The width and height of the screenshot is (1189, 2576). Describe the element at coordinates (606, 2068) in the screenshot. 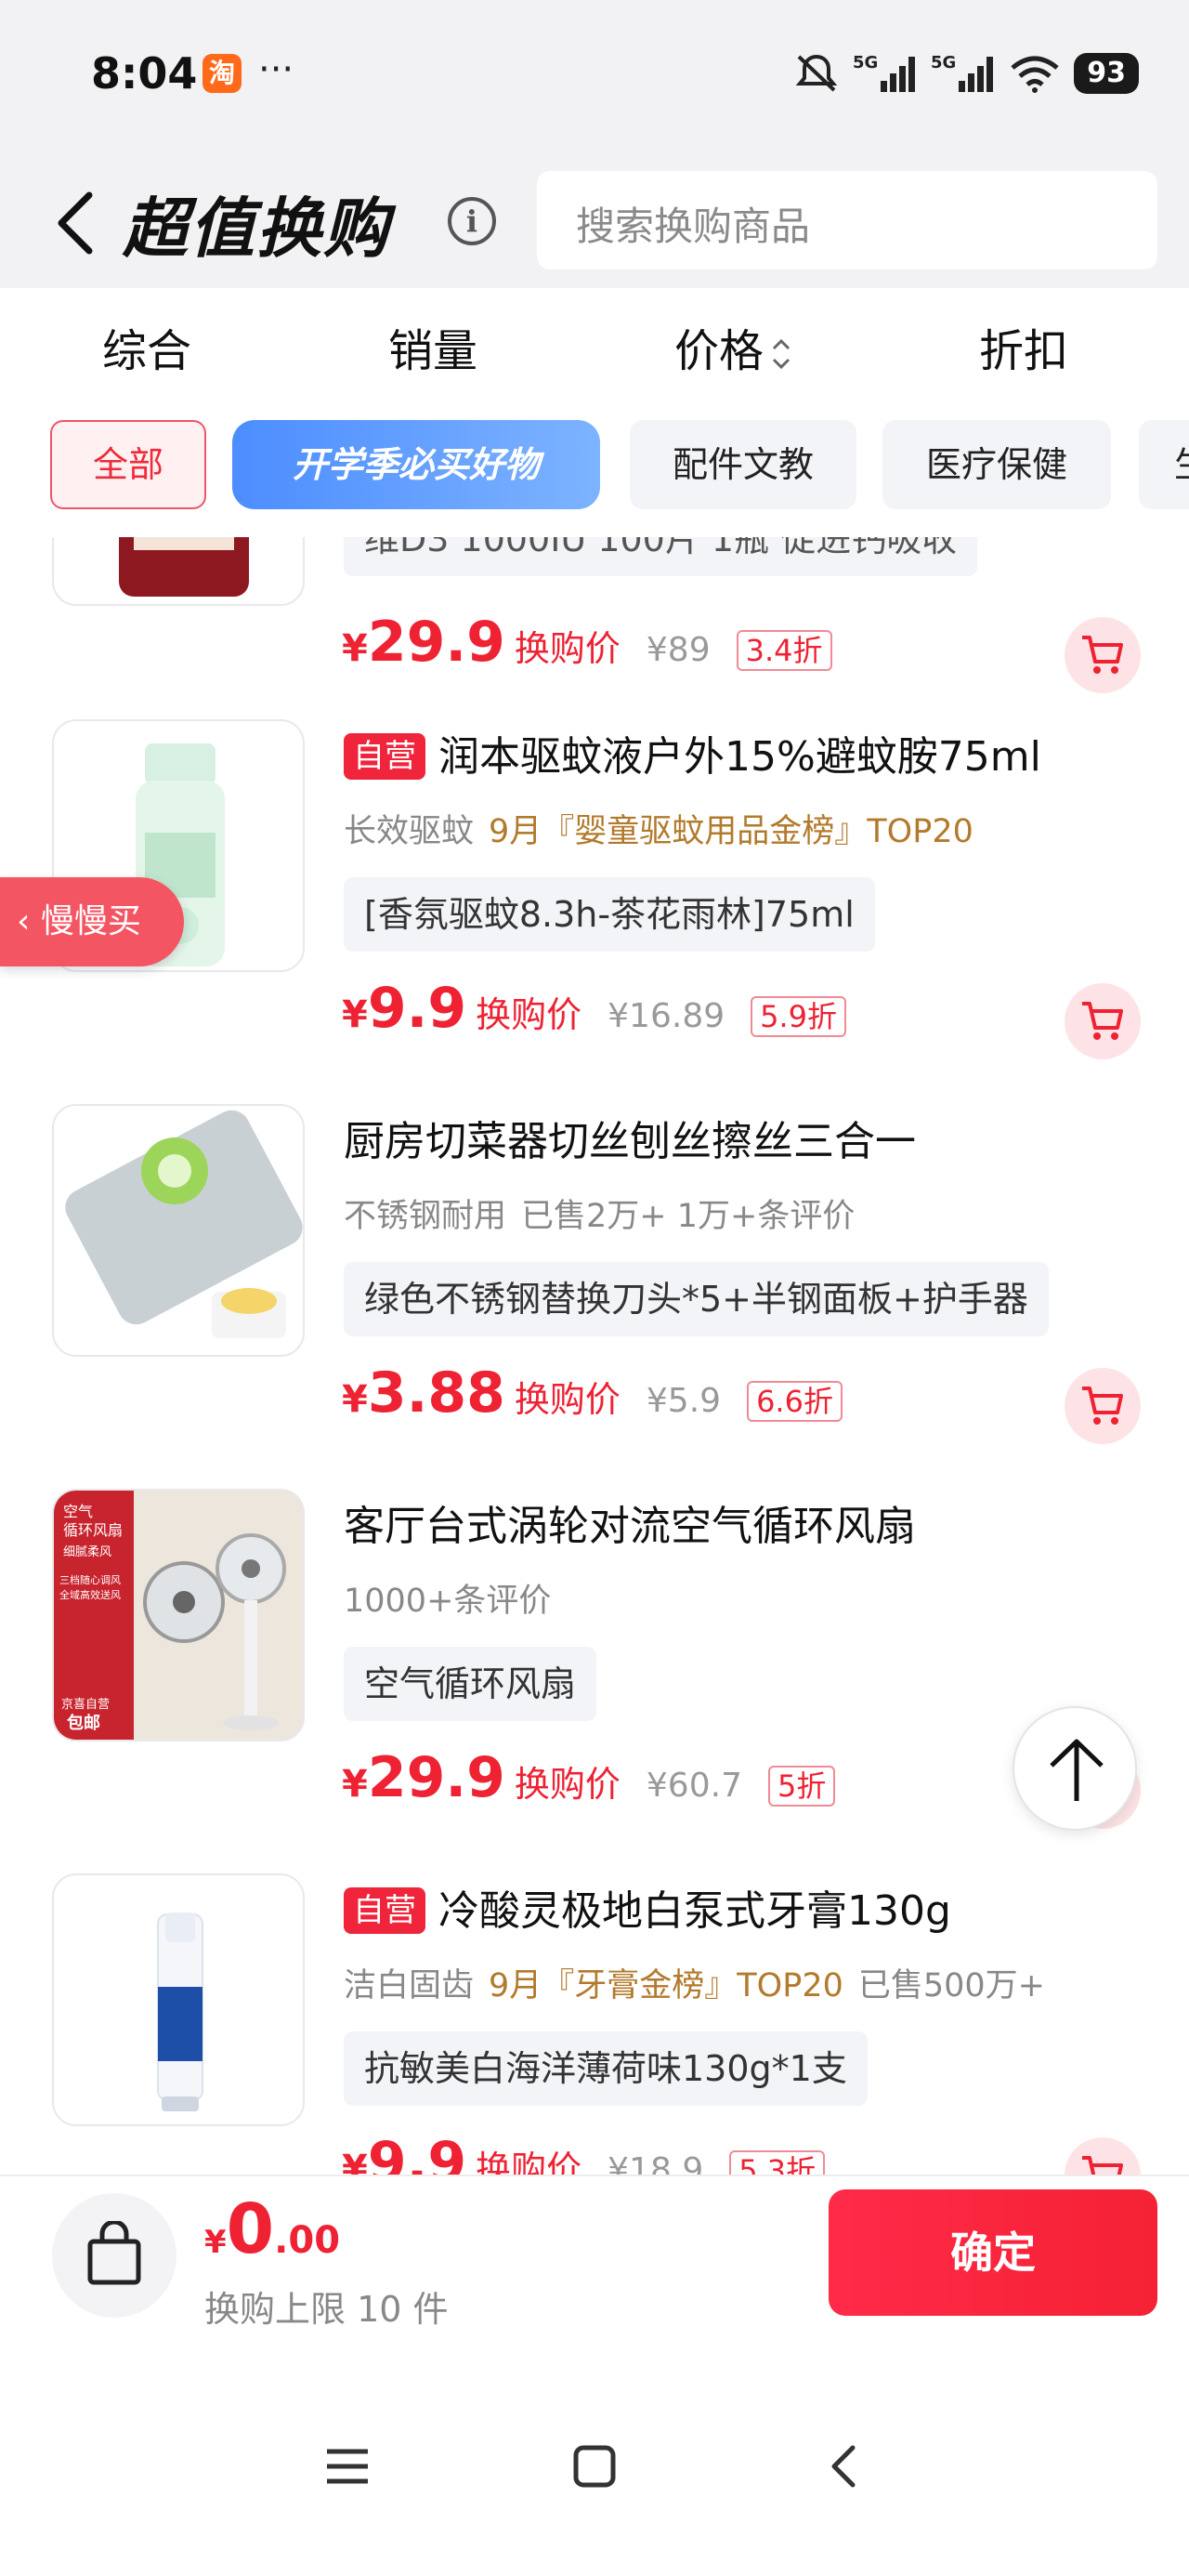

I see `product-spec: 抗敏美白海洋薄荷味130g*1支` at that location.